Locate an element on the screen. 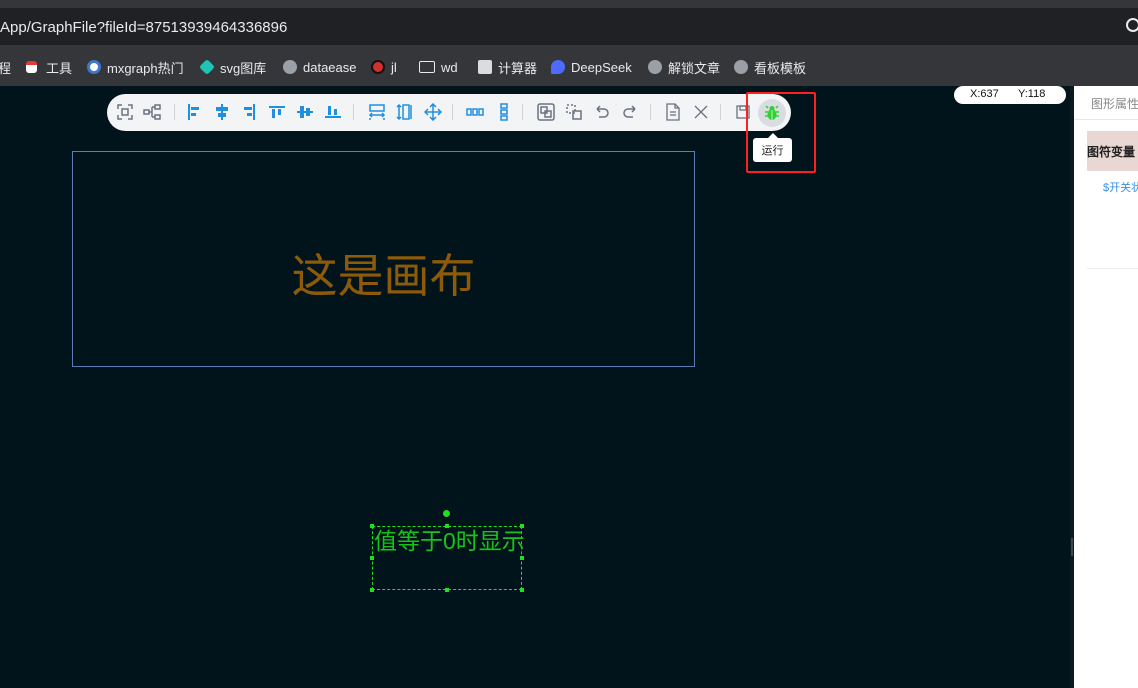 The width and height of the screenshot is (1138, 688). bookmark-label: 计算器 is located at coordinates (518, 68).